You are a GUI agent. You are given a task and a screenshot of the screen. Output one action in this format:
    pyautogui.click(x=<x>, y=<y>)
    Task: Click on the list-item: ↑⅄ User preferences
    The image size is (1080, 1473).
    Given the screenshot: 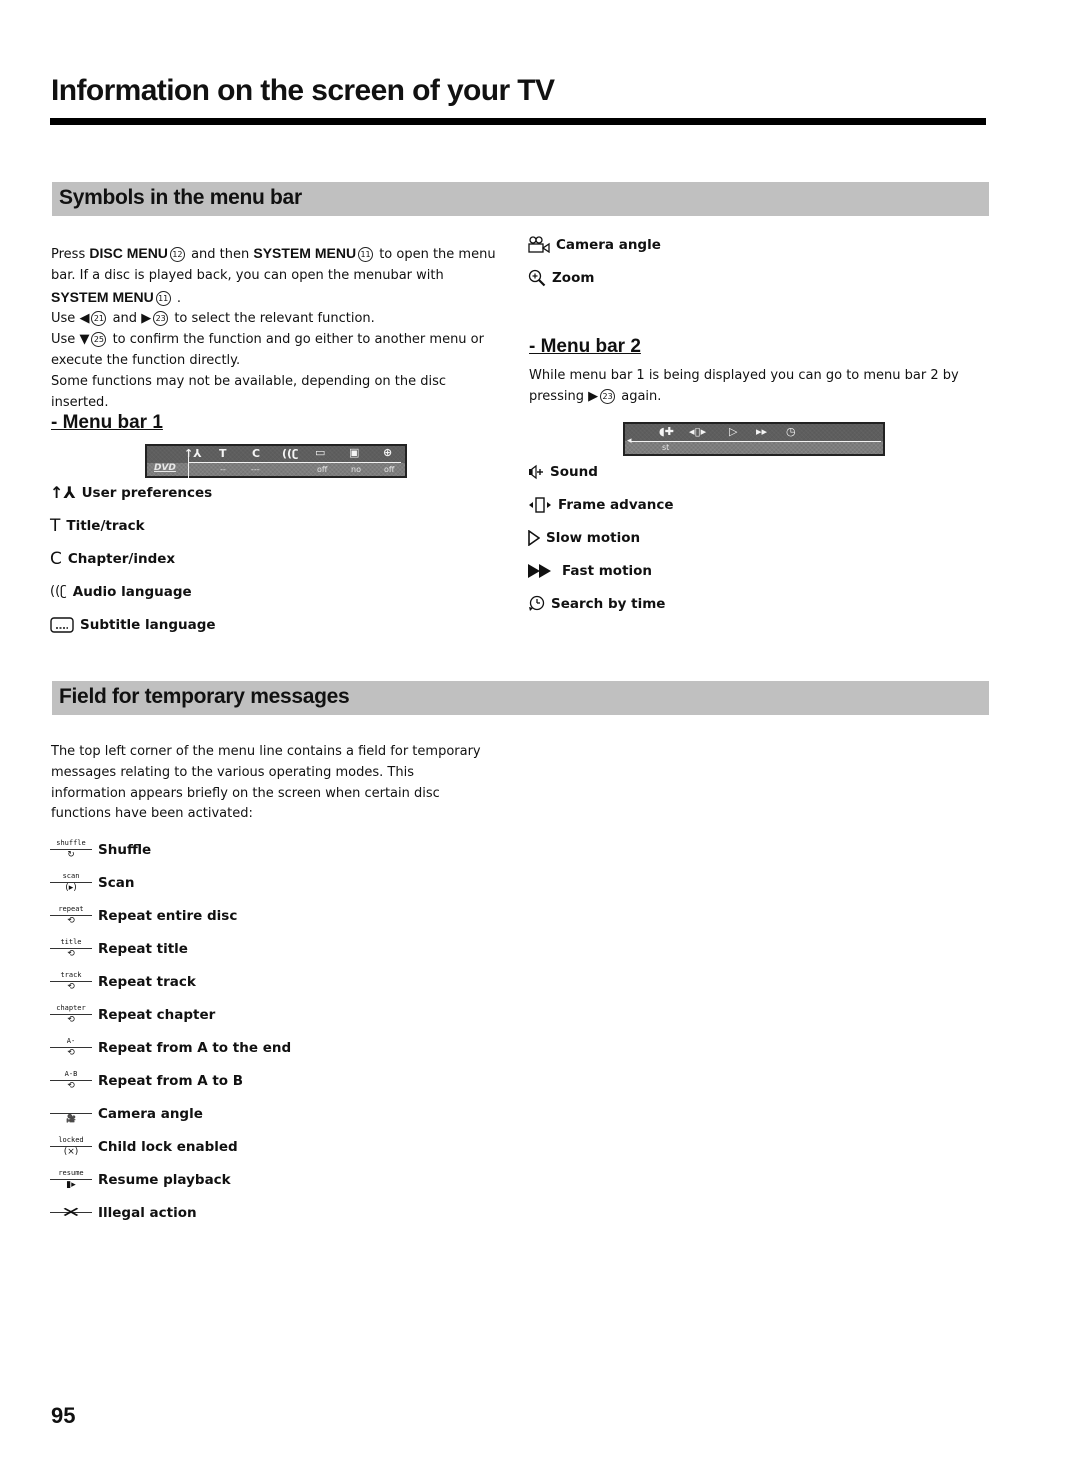 What is the action you would take?
    pyautogui.click(x=133, y=492)
    